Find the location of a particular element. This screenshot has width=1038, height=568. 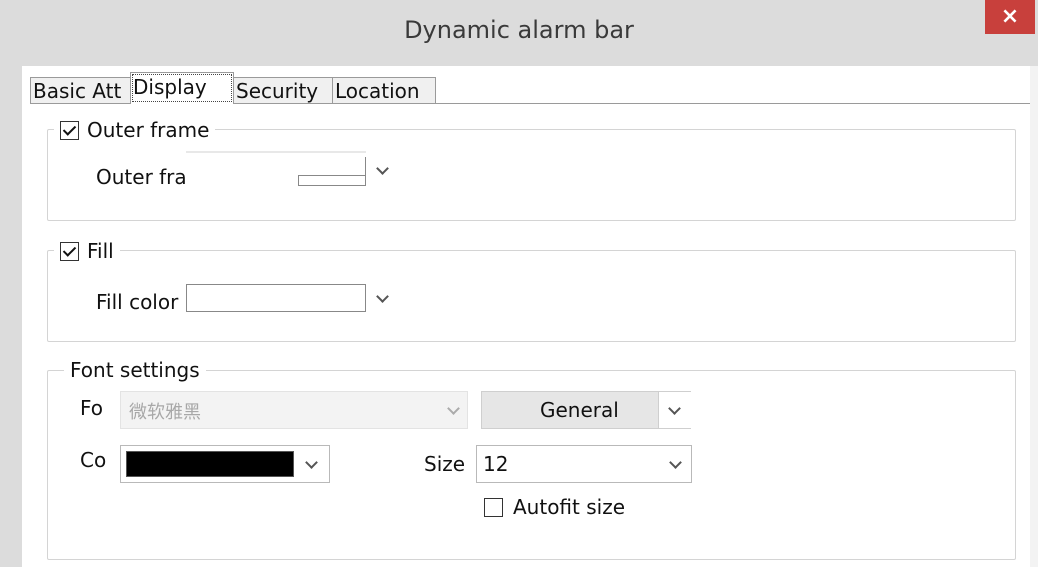

tab-label: Location is located at coordinates (377, 91).